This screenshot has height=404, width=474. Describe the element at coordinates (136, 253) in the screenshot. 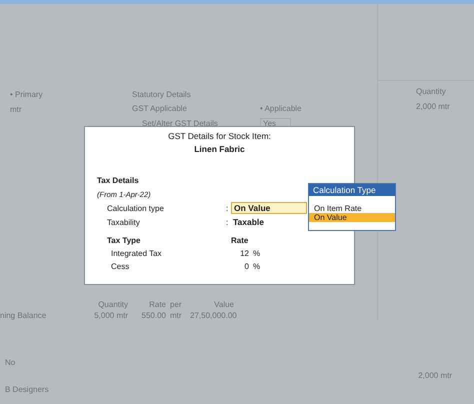

I see `tax-name: Integrated Tax` at that location.